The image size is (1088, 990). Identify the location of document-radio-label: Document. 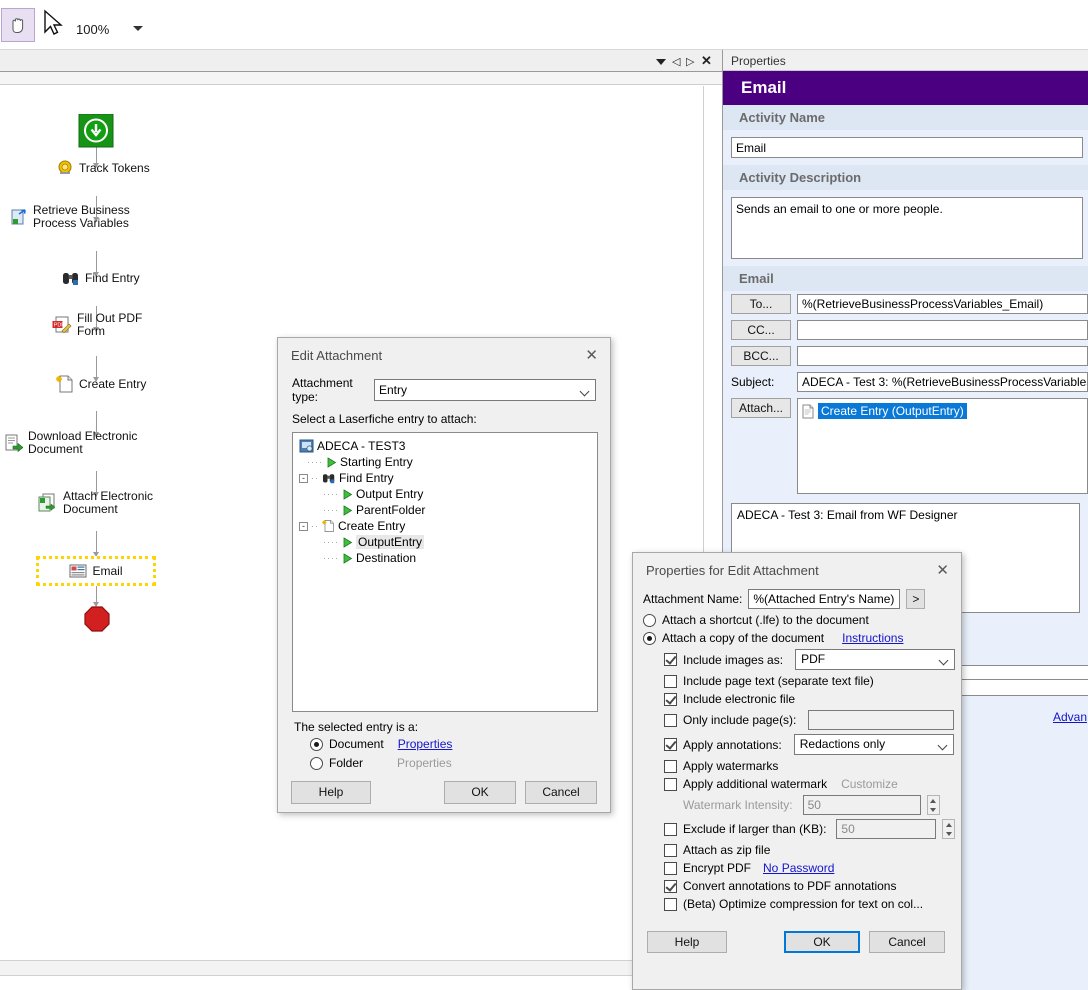
(356, 744).